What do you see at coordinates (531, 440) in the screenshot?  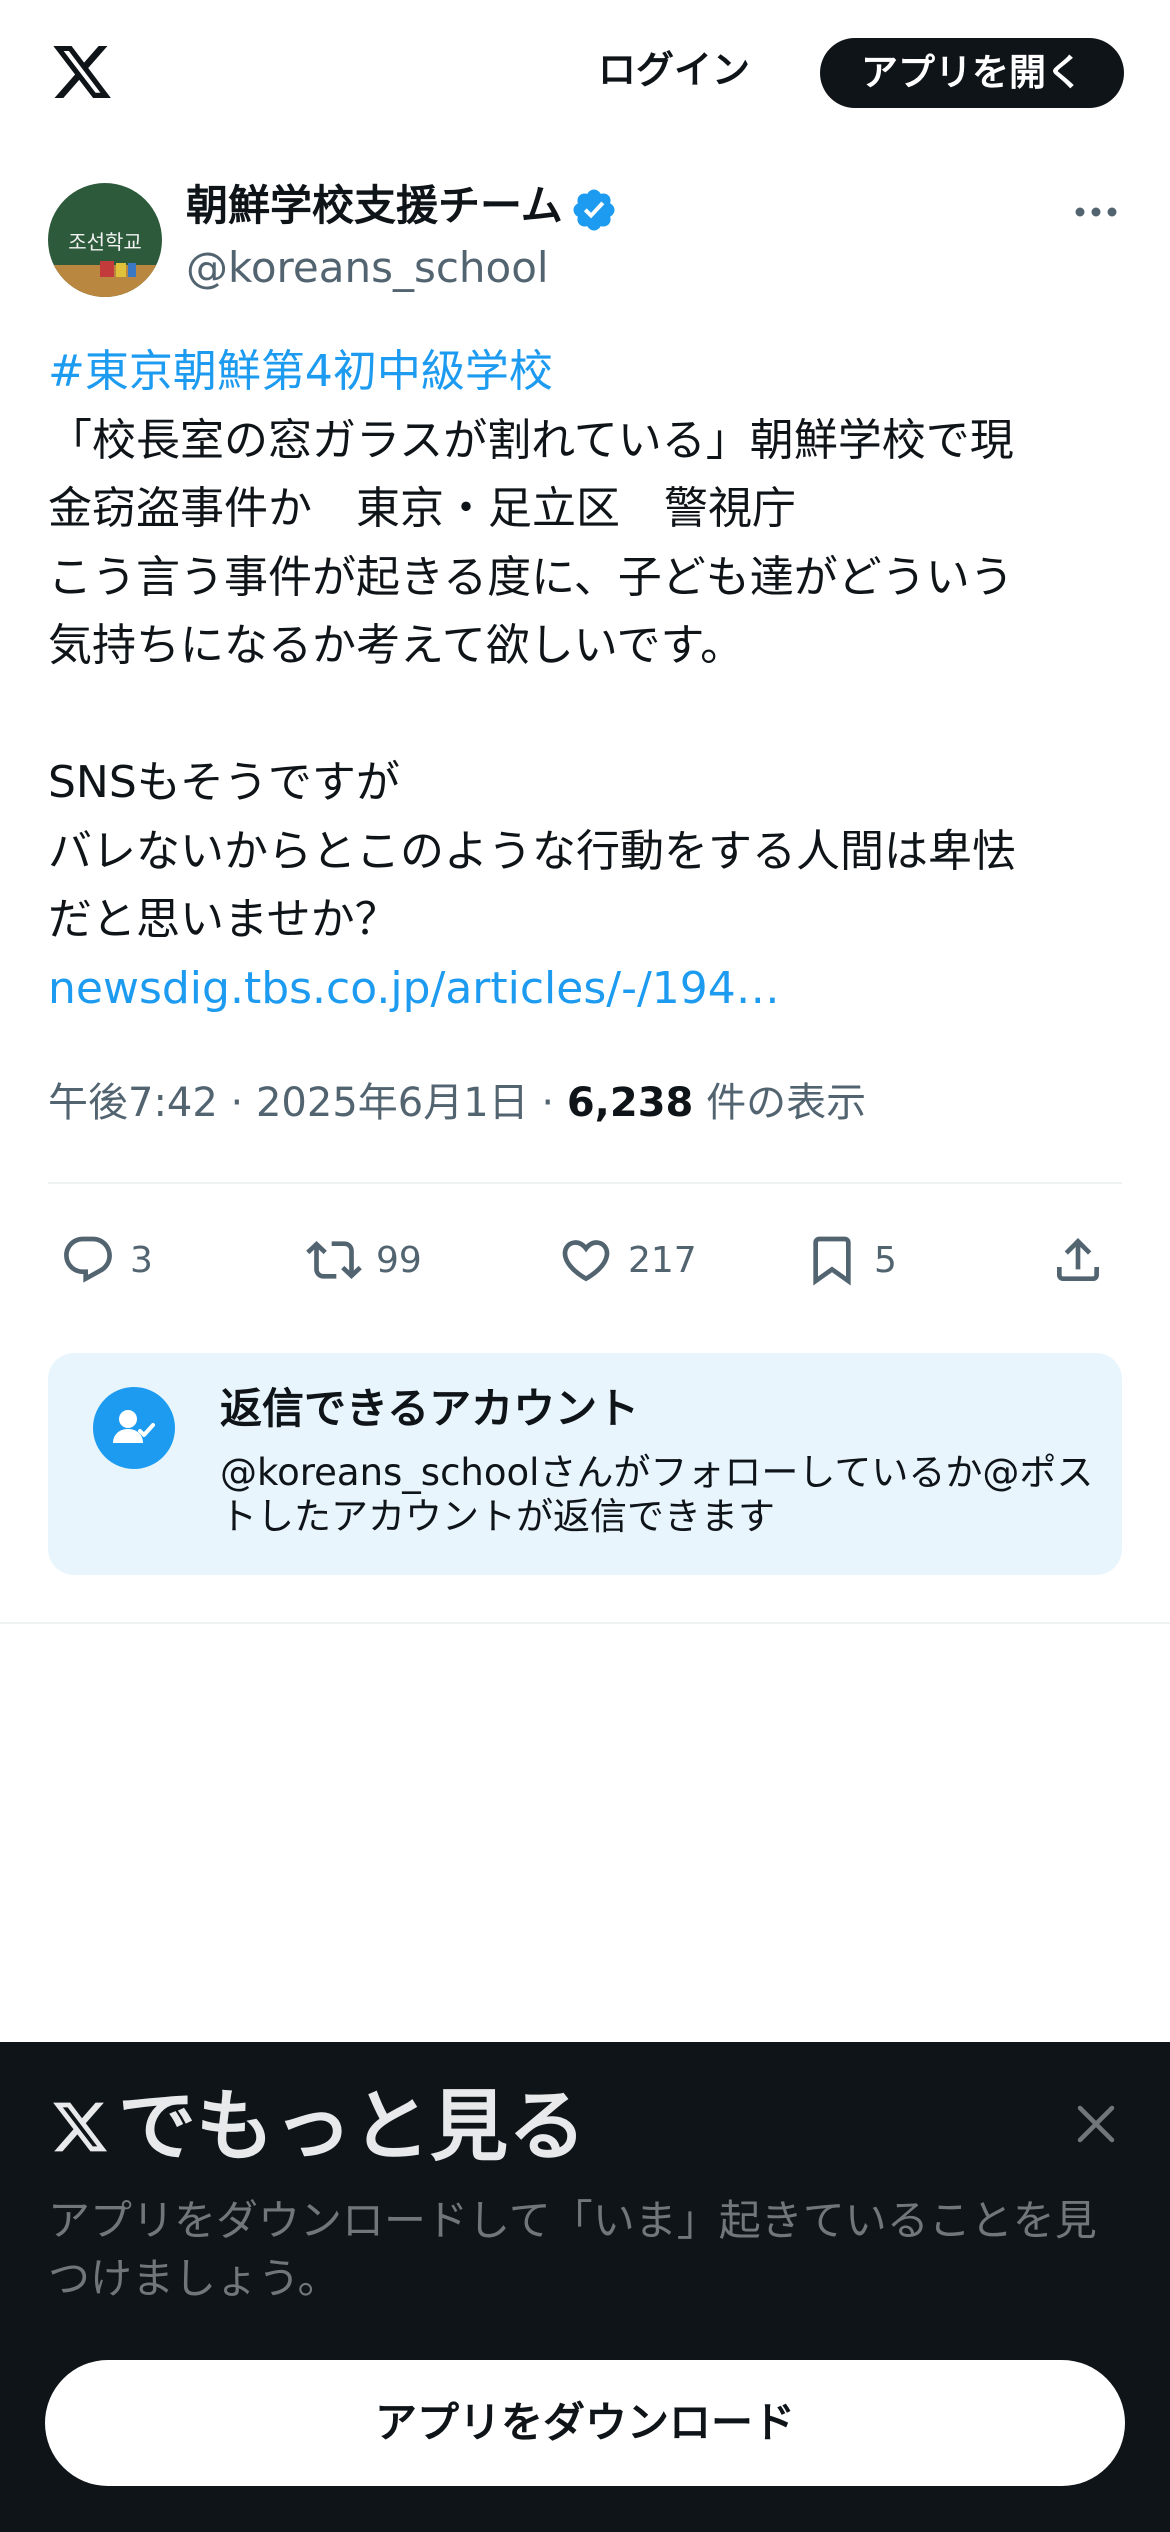 I see `post-text-line: 「校長室の窓ガラスが割れている」朝鮮学校で現` at bounding box center [531, 440].